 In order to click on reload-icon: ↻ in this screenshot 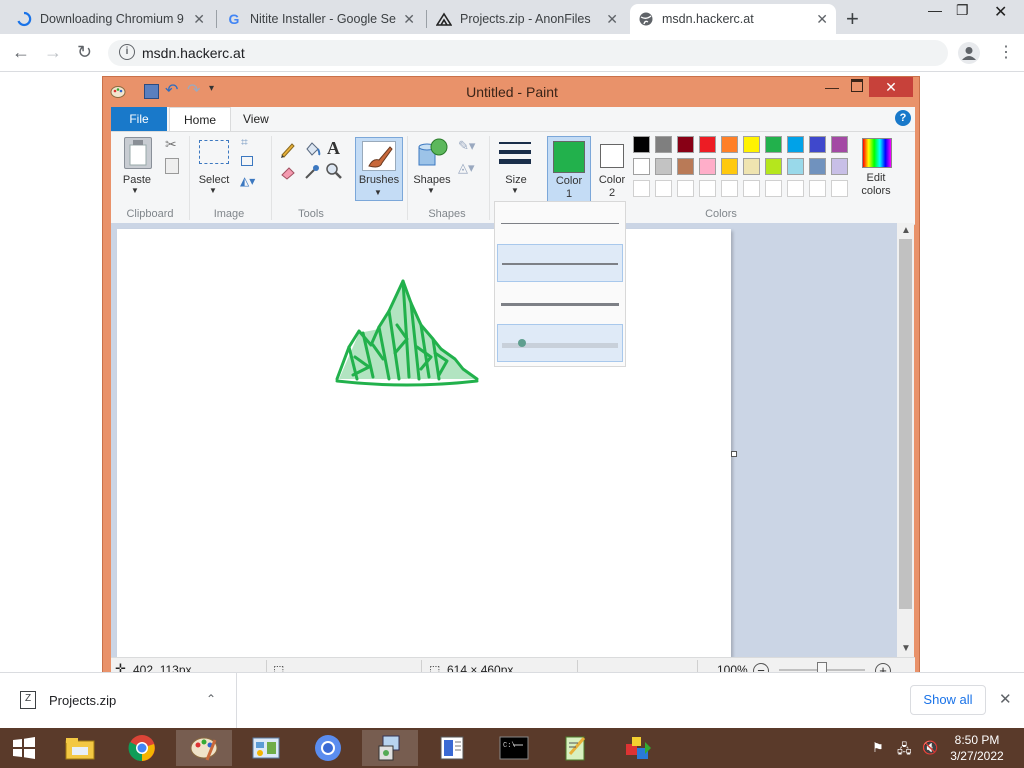, I will do `click(84, 52)`.